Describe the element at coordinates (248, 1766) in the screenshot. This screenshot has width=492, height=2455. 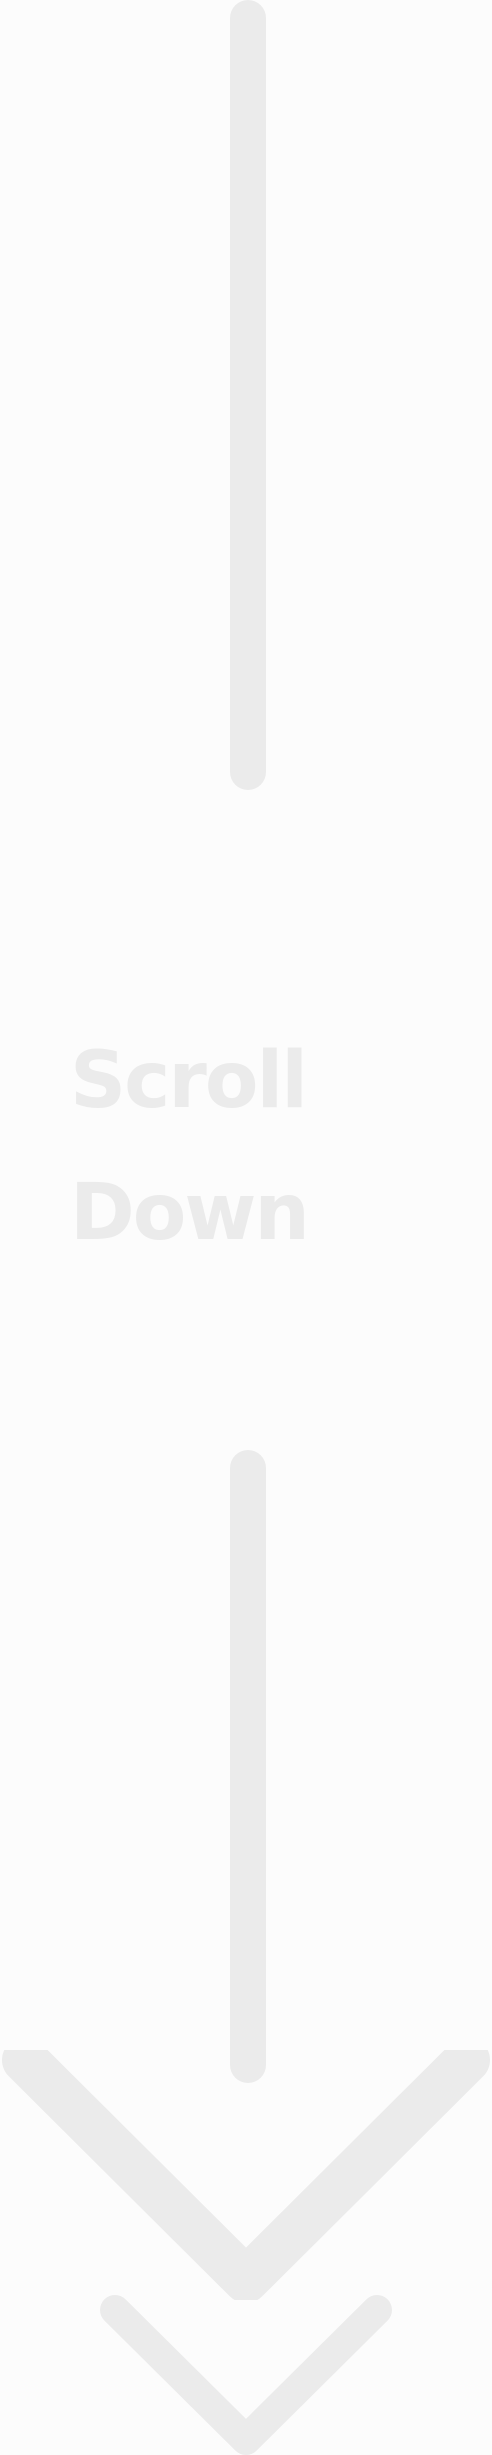
I see `bottom-line-icon` at that location.